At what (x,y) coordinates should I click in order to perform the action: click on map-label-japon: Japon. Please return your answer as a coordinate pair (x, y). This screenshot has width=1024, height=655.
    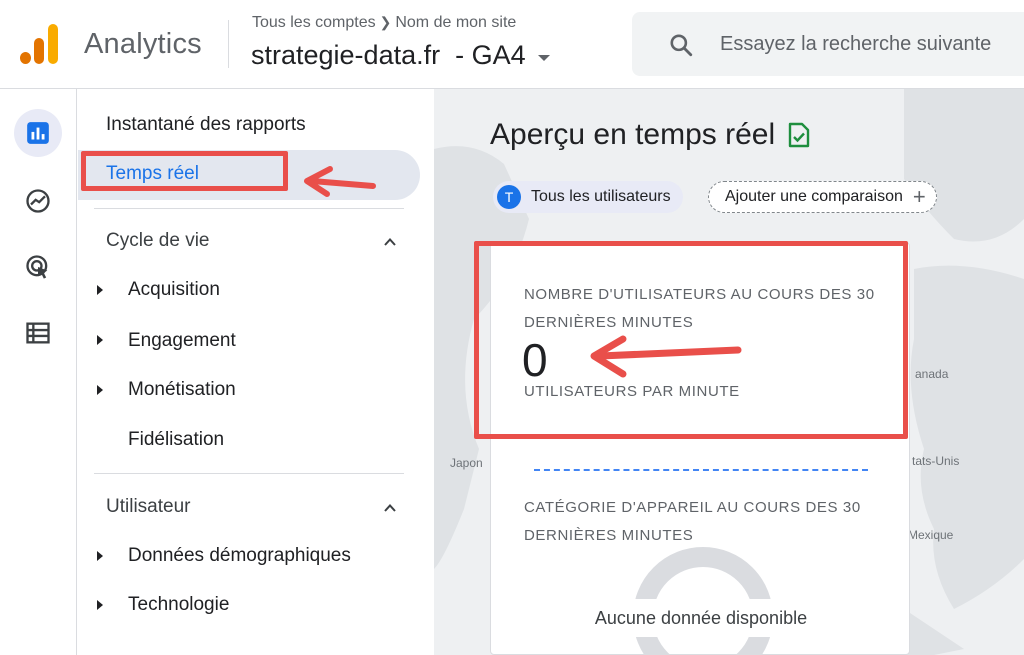
    Looking at the image, I should click on (466, 463).